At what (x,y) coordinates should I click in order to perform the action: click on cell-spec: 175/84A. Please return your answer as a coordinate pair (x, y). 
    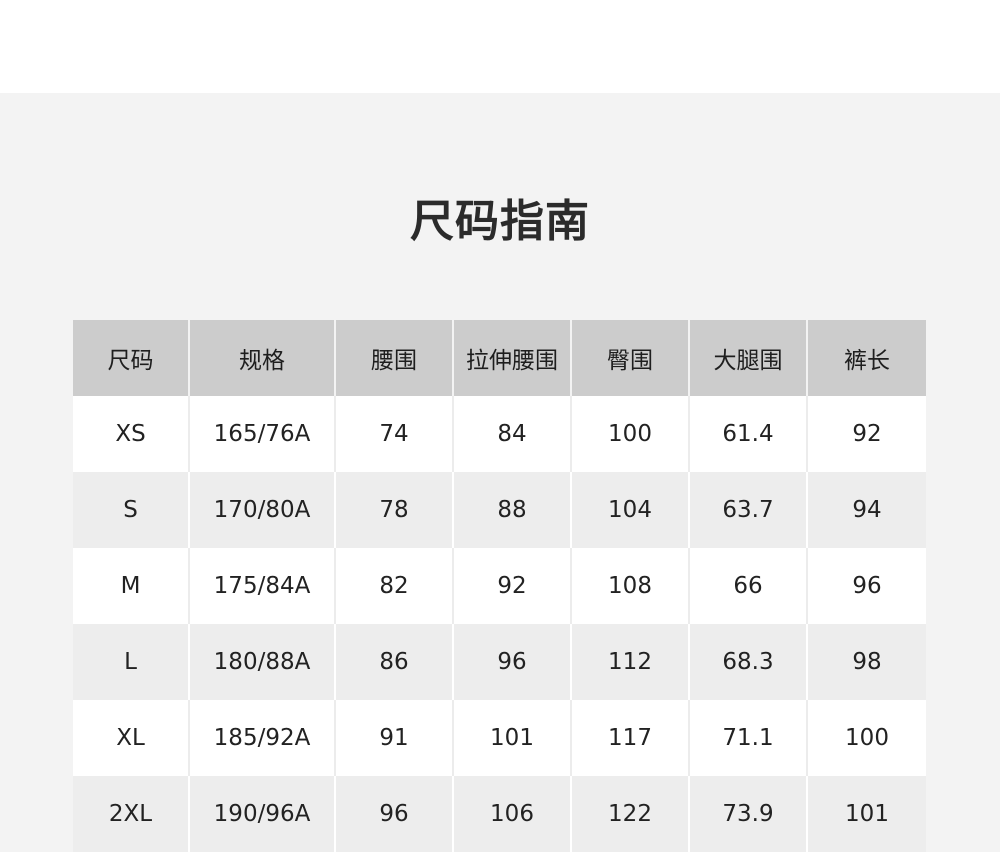
    Looking at the image, I should click on (262, 586).